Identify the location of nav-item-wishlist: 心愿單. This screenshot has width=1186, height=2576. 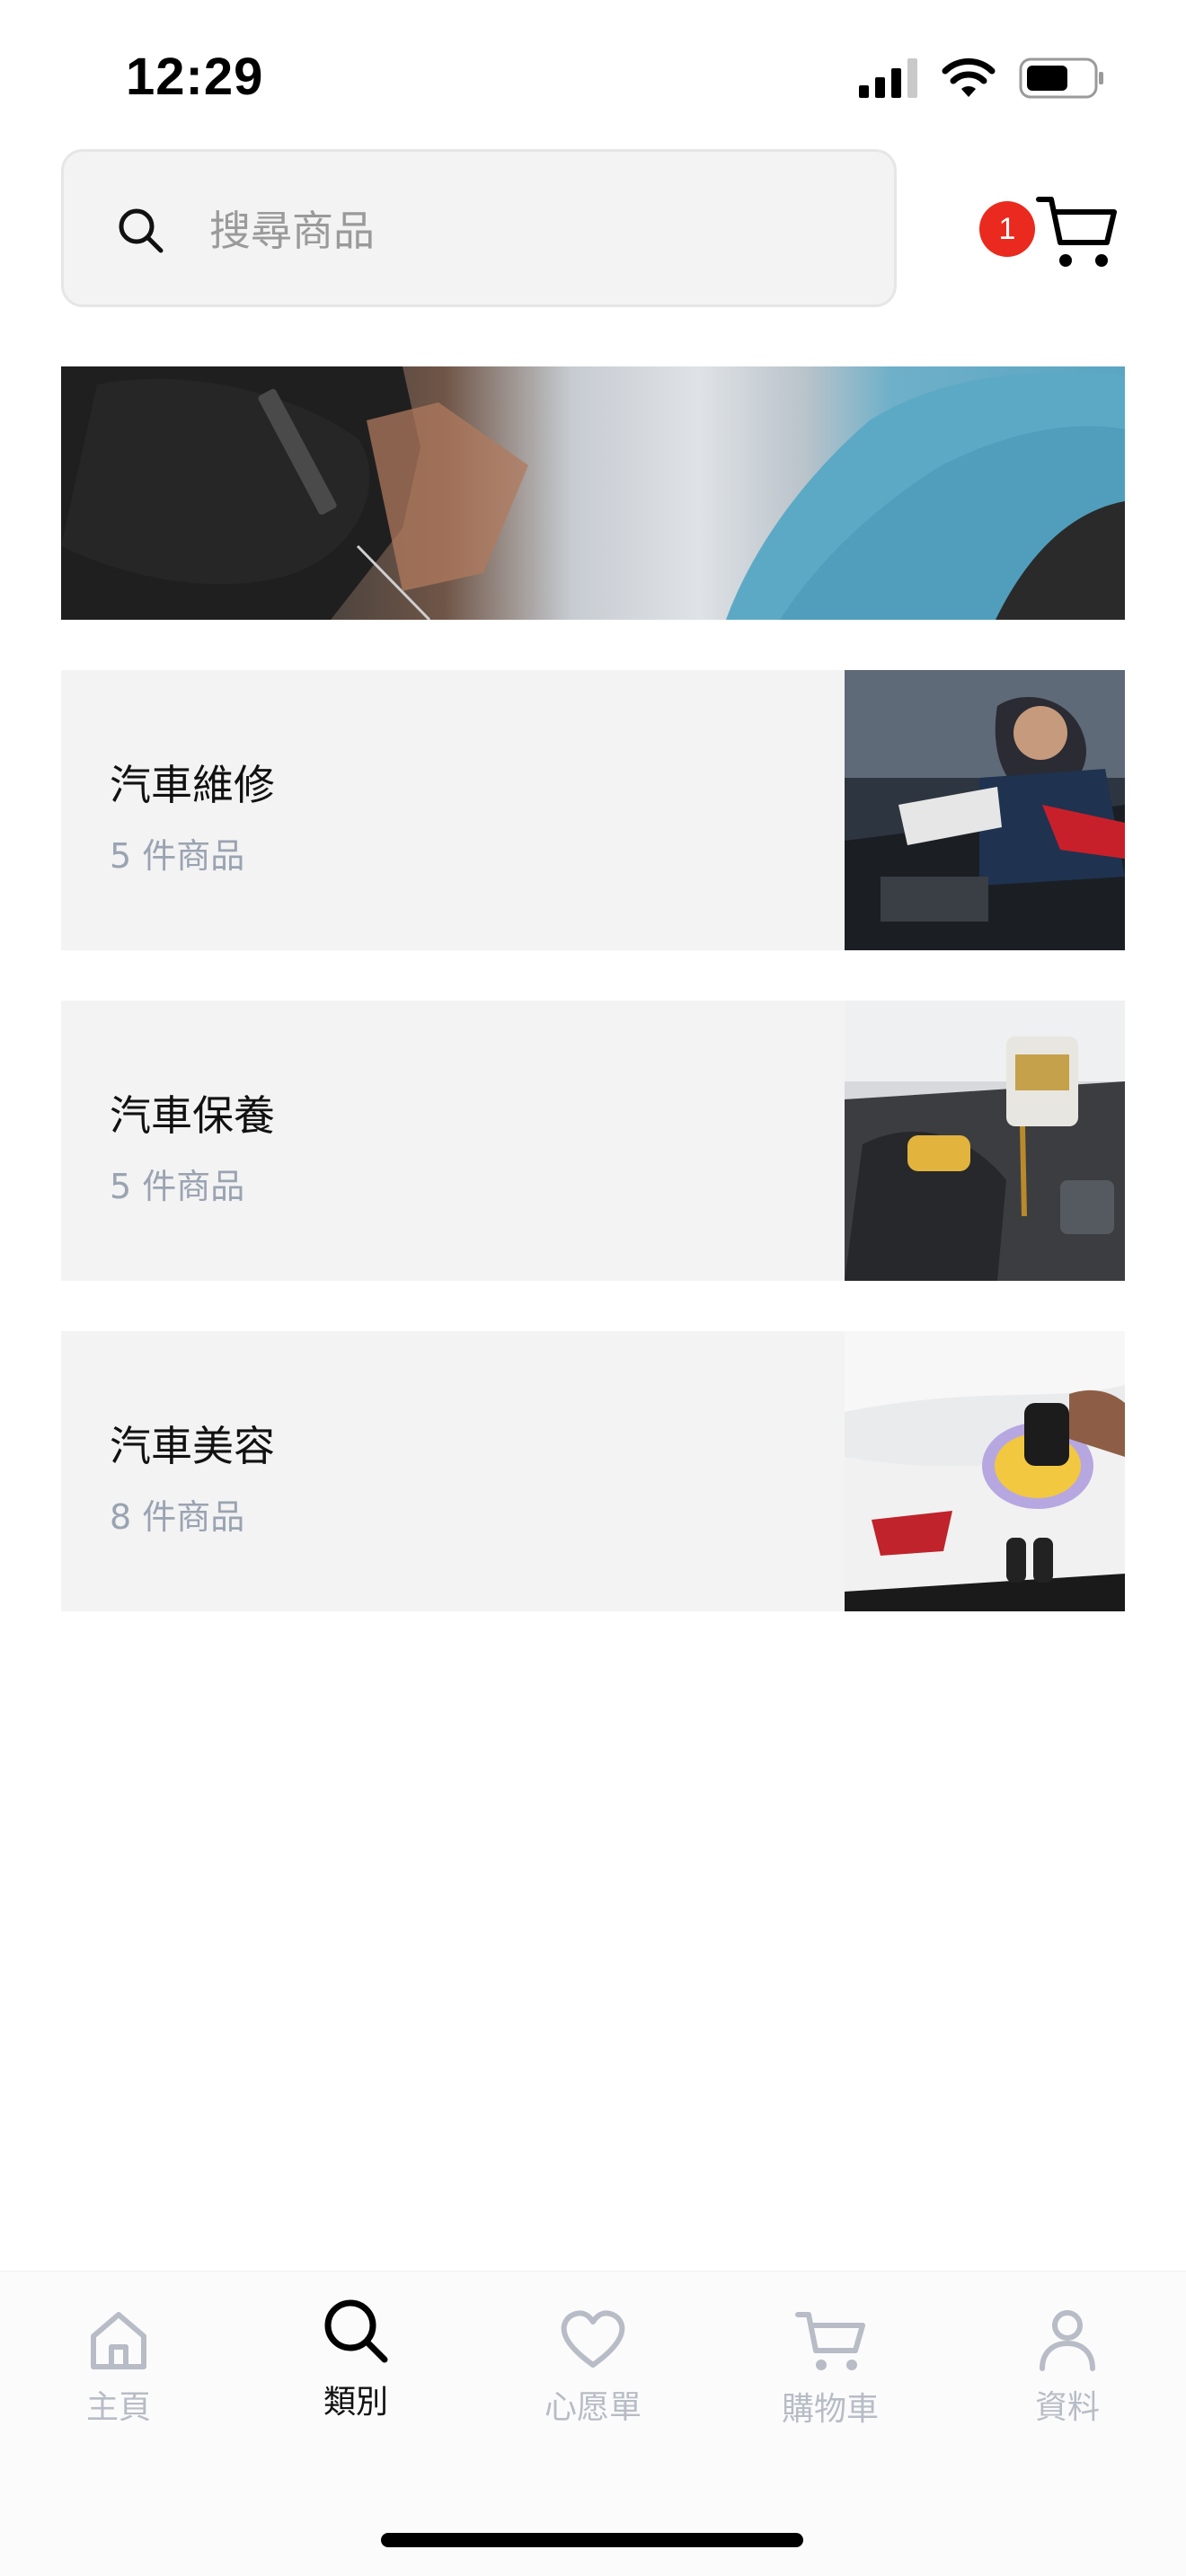
(593, 2367).